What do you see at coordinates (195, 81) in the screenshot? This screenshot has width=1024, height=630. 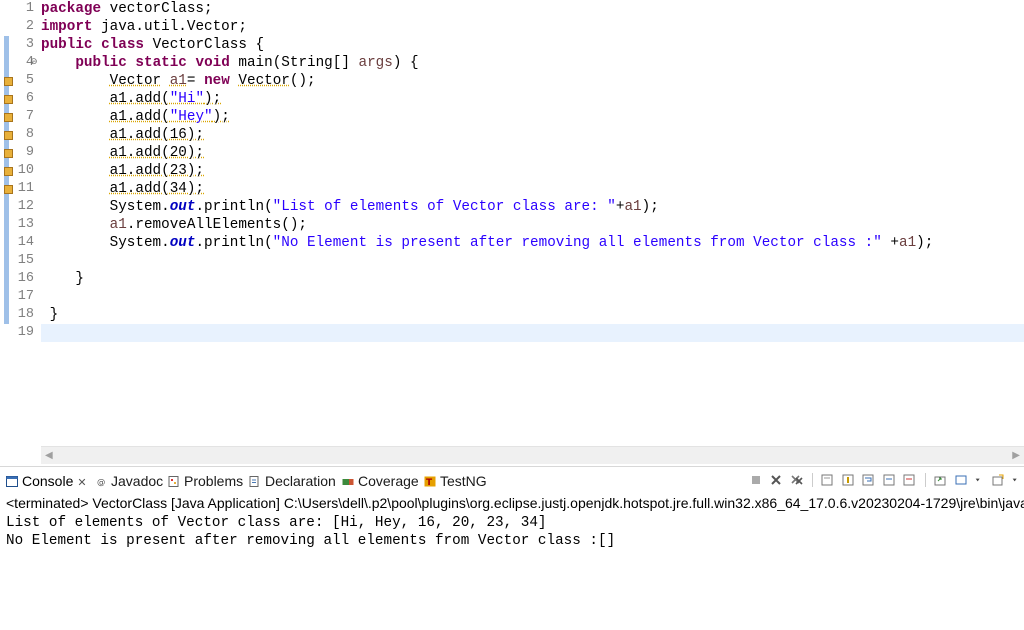 I see `code-text: =` at bounding box center [195, 81].